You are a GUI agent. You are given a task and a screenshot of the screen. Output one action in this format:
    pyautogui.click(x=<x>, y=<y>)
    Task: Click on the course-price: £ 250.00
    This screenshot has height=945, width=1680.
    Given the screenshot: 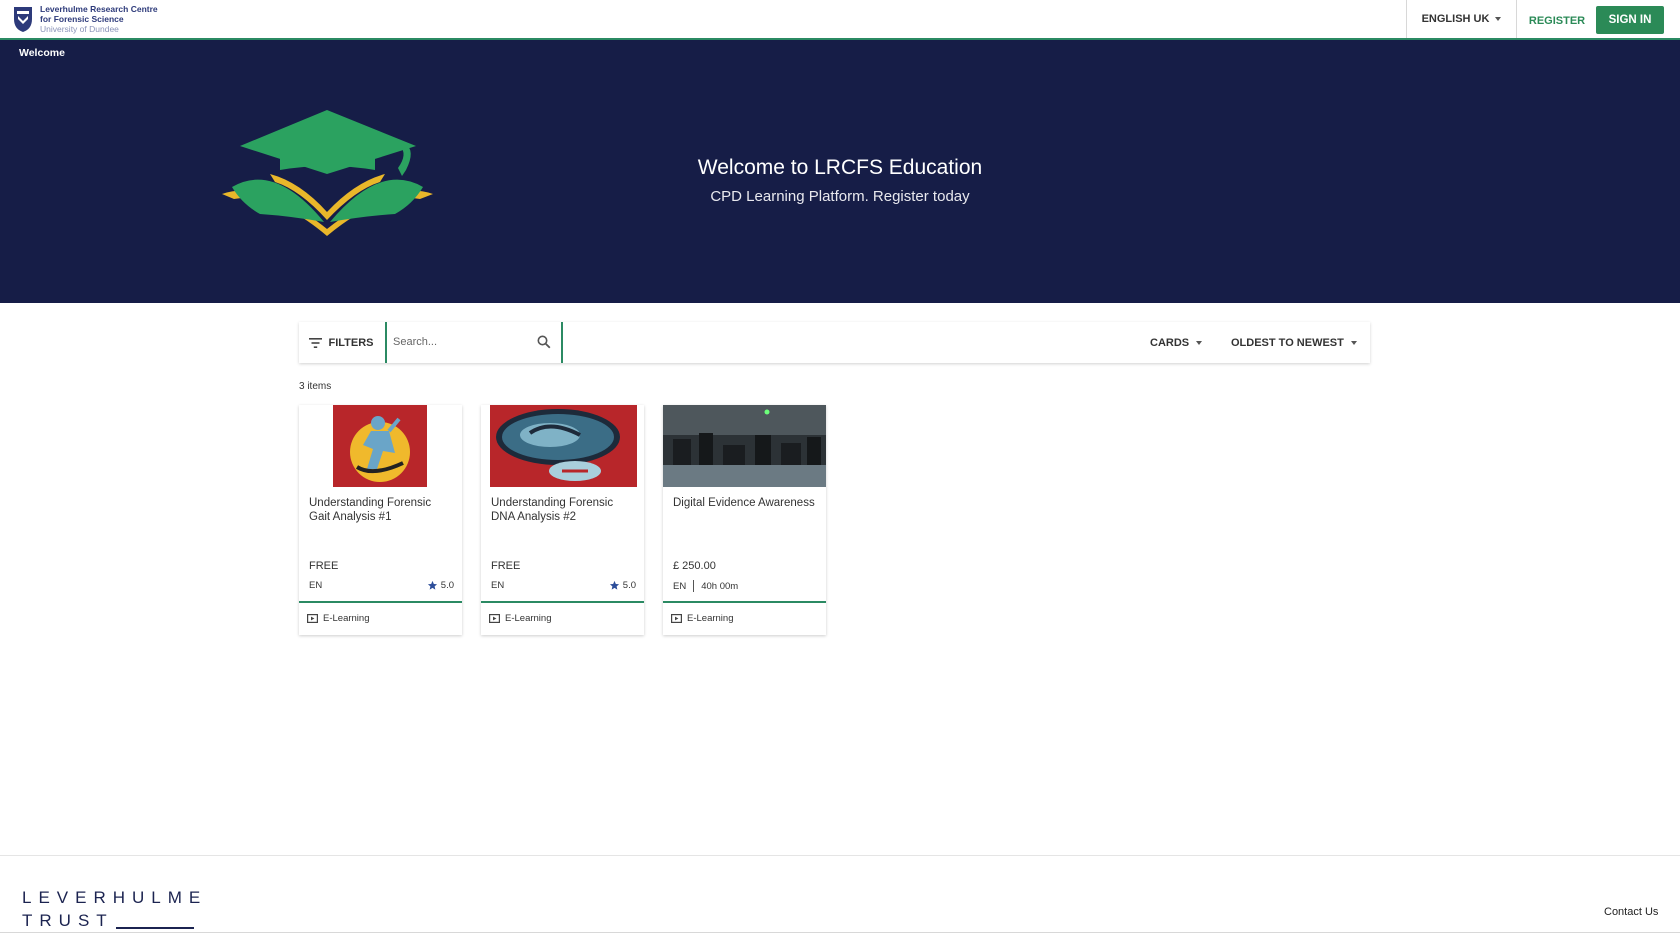 What is the action you would take?
    pyautogui.click(x=694, y=566)
    